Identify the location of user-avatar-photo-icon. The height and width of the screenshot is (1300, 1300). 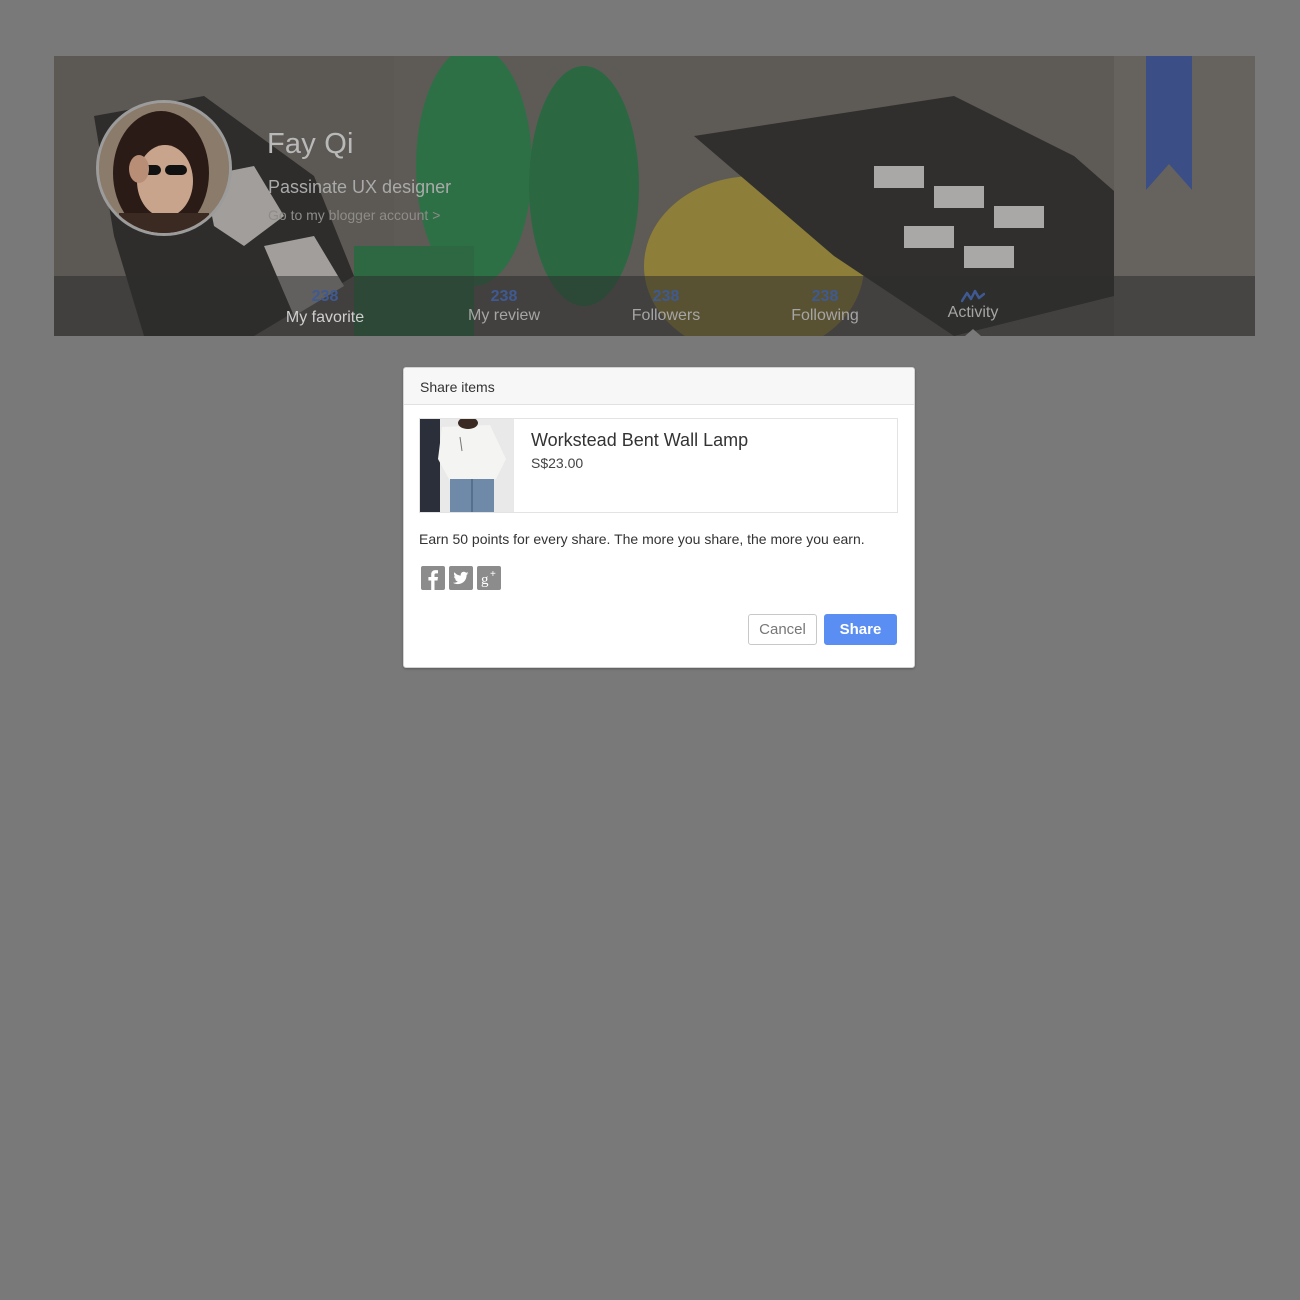
(164, 168).